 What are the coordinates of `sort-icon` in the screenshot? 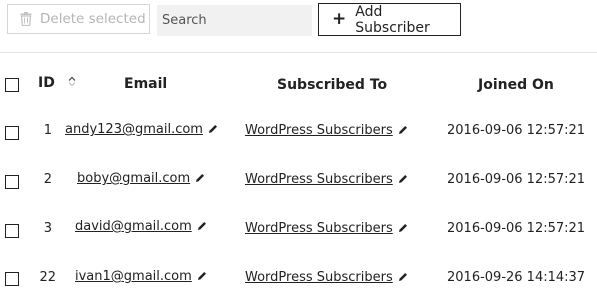 It's located at (72, 79).